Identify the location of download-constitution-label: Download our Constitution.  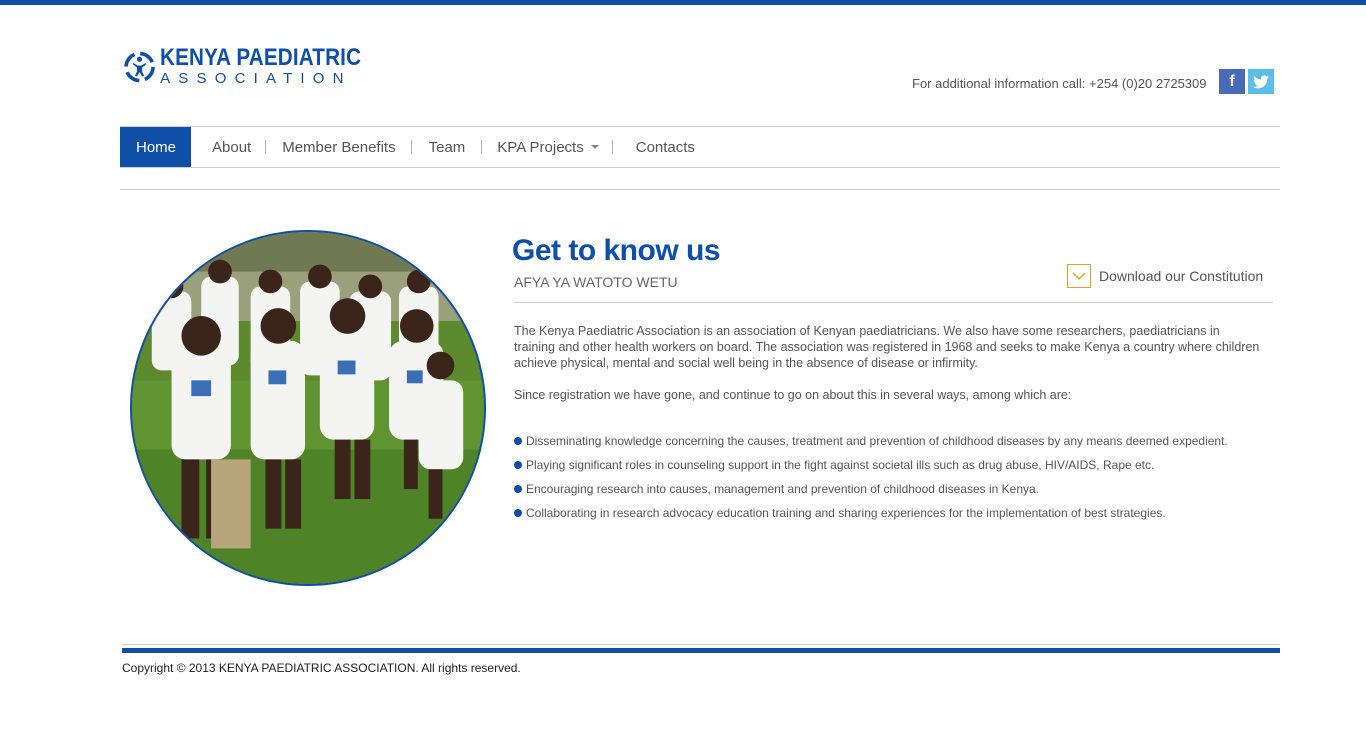
(1181, 276).